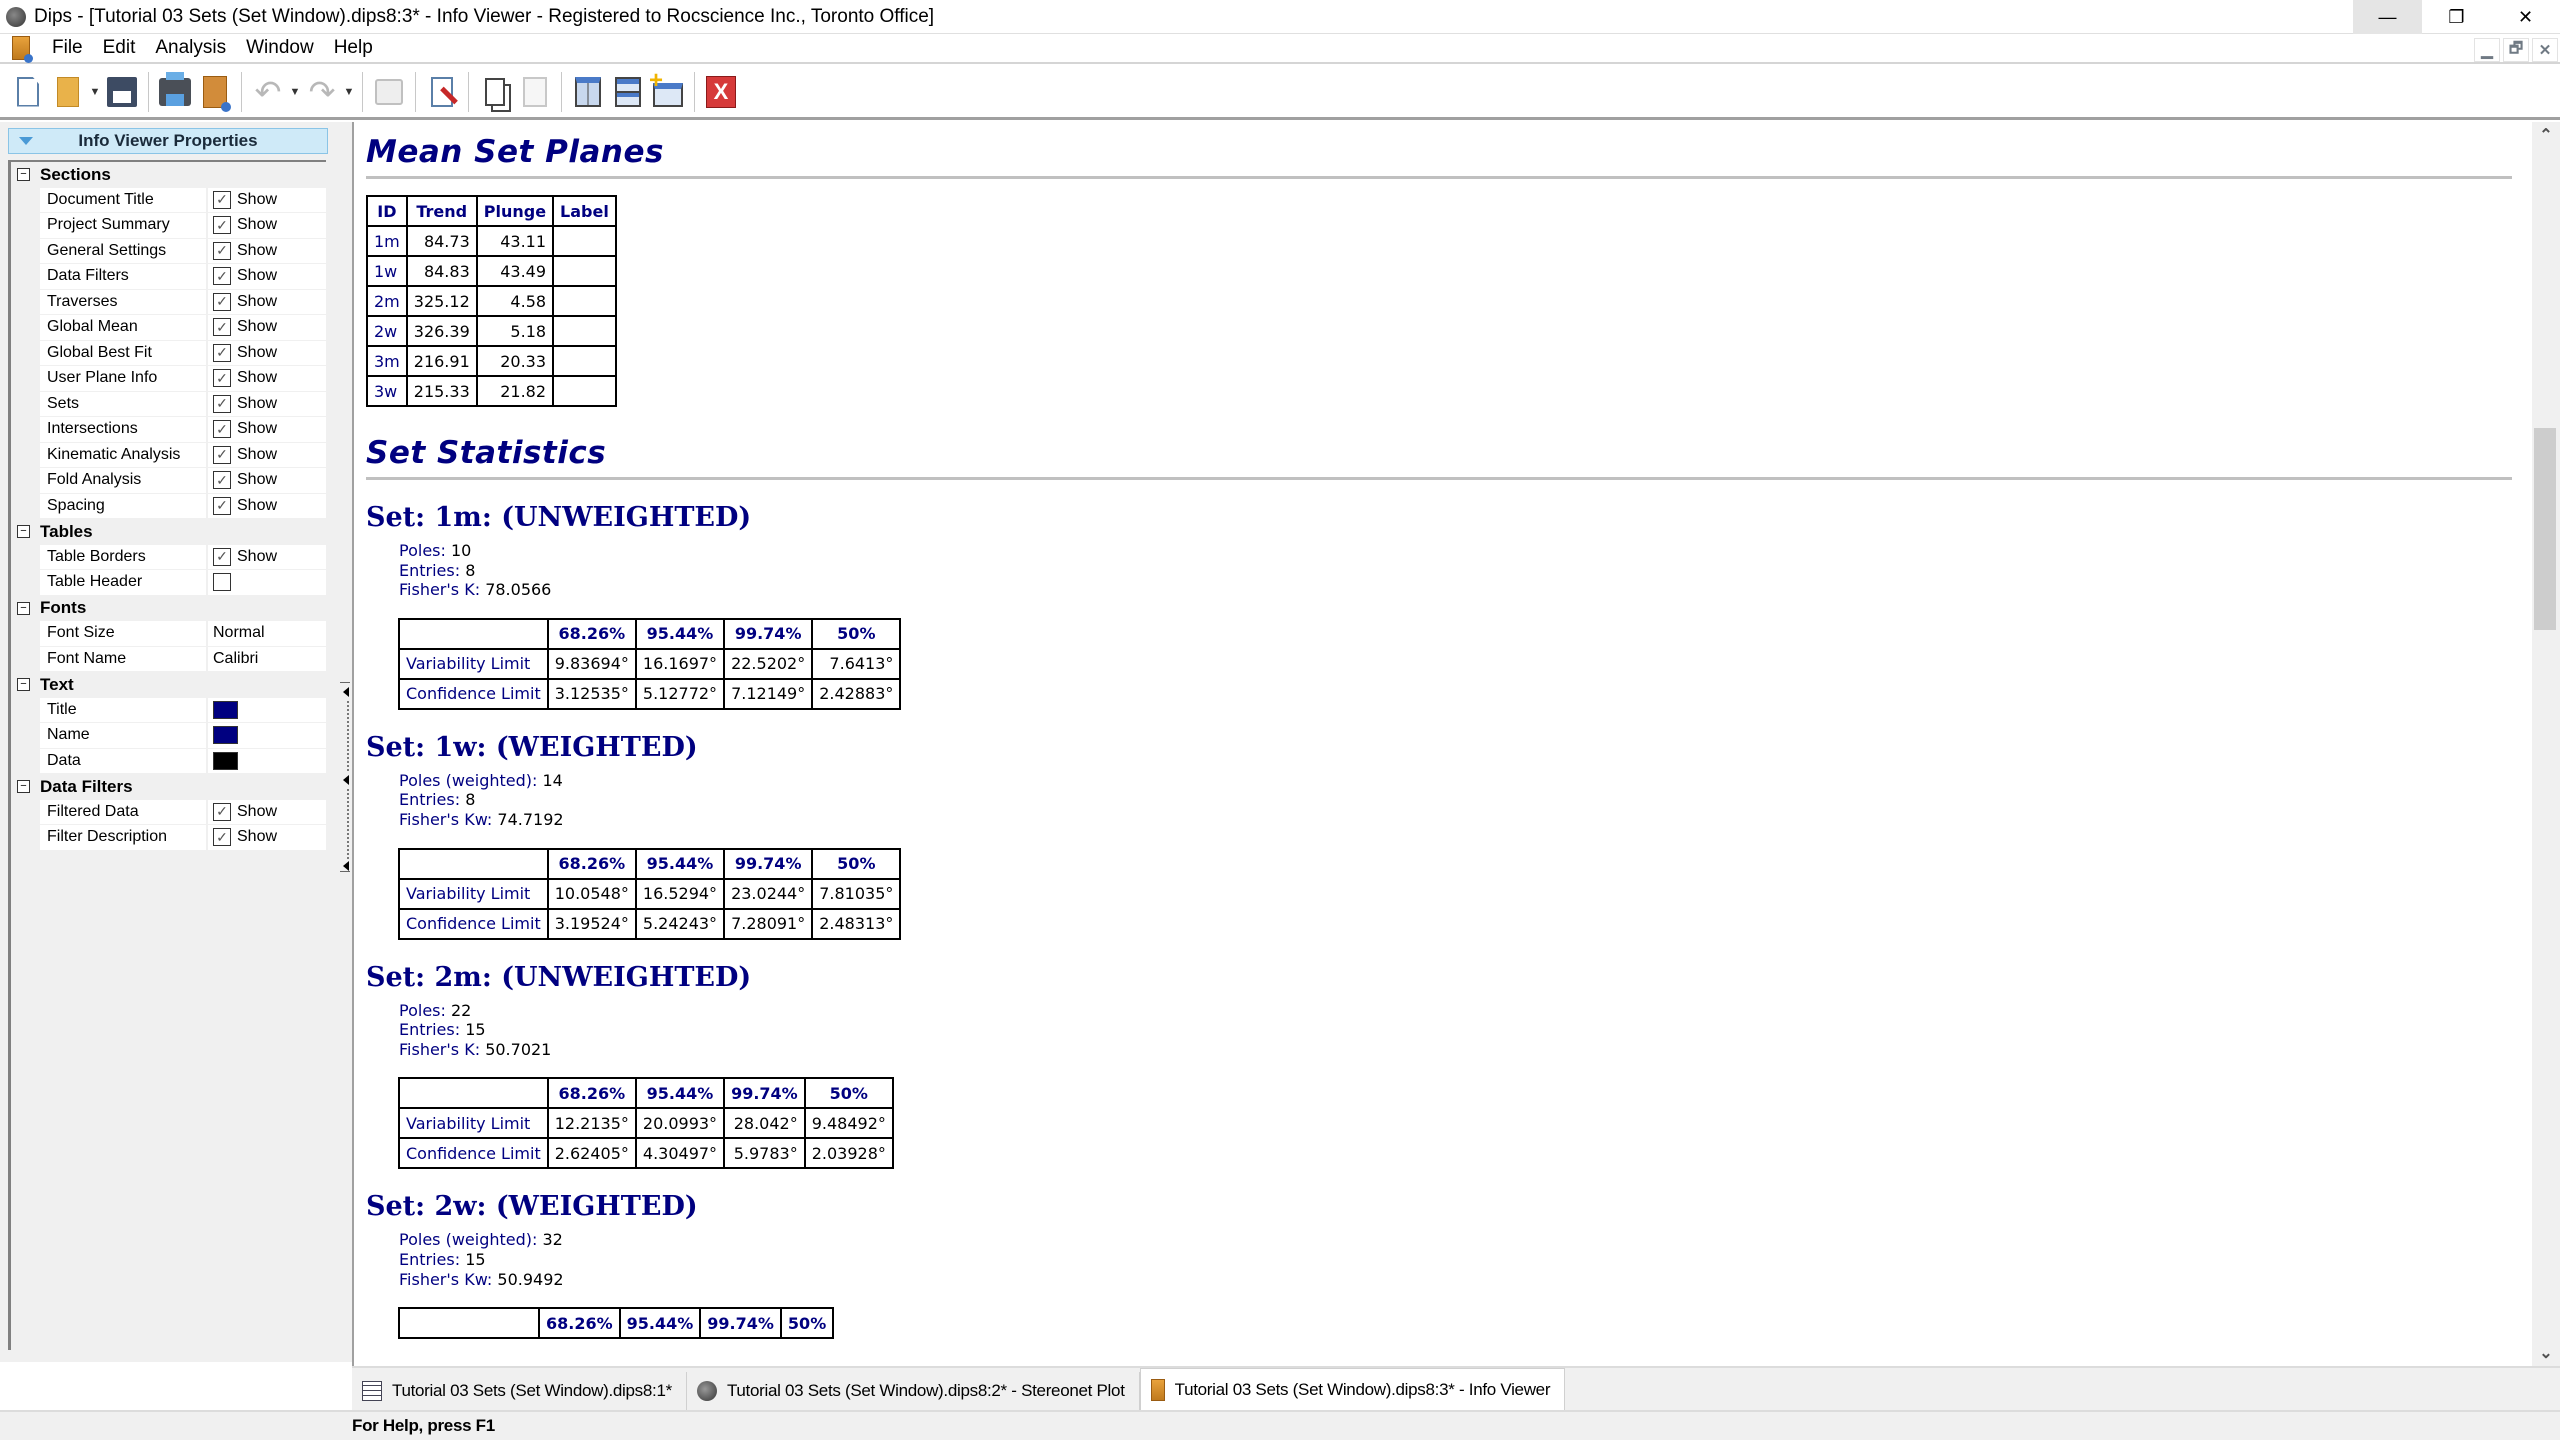 The height and width of the screenshot is (1440, 2560). I want to click on copy-button, so click(495, 92).